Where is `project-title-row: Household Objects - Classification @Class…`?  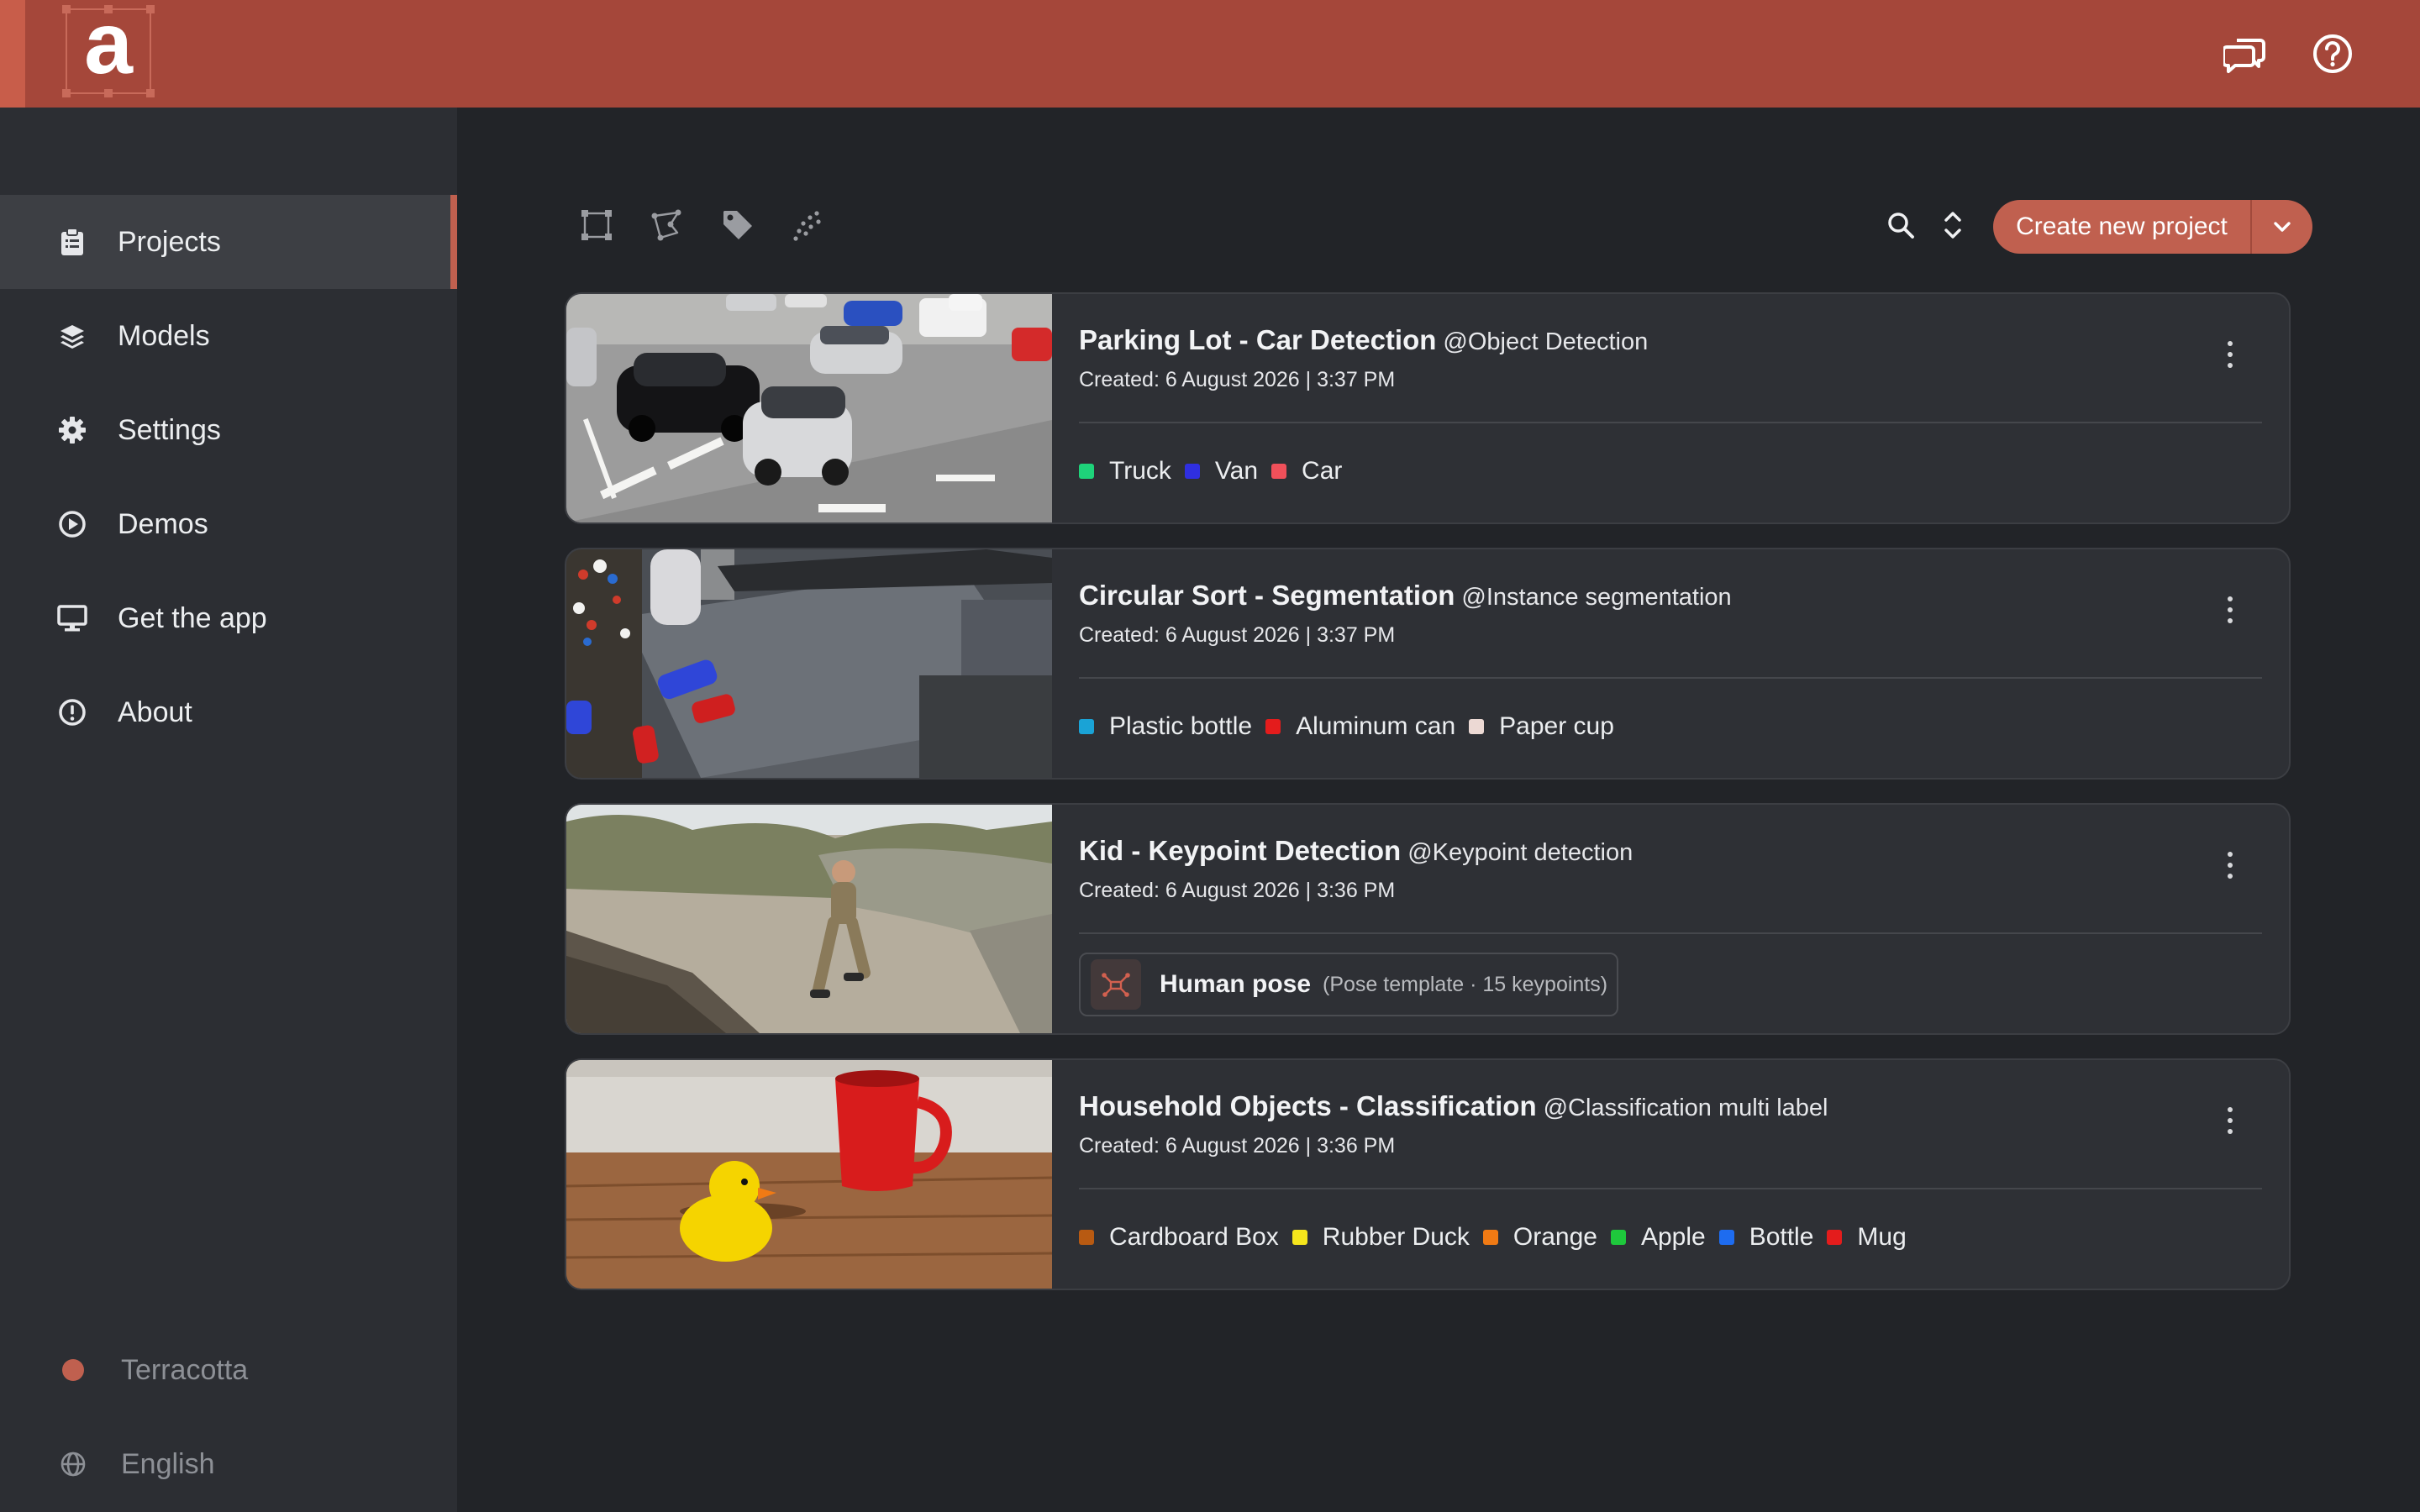
project-title-row: Household Objects - Classification @Class… is located at coordinates (1453, 1106).